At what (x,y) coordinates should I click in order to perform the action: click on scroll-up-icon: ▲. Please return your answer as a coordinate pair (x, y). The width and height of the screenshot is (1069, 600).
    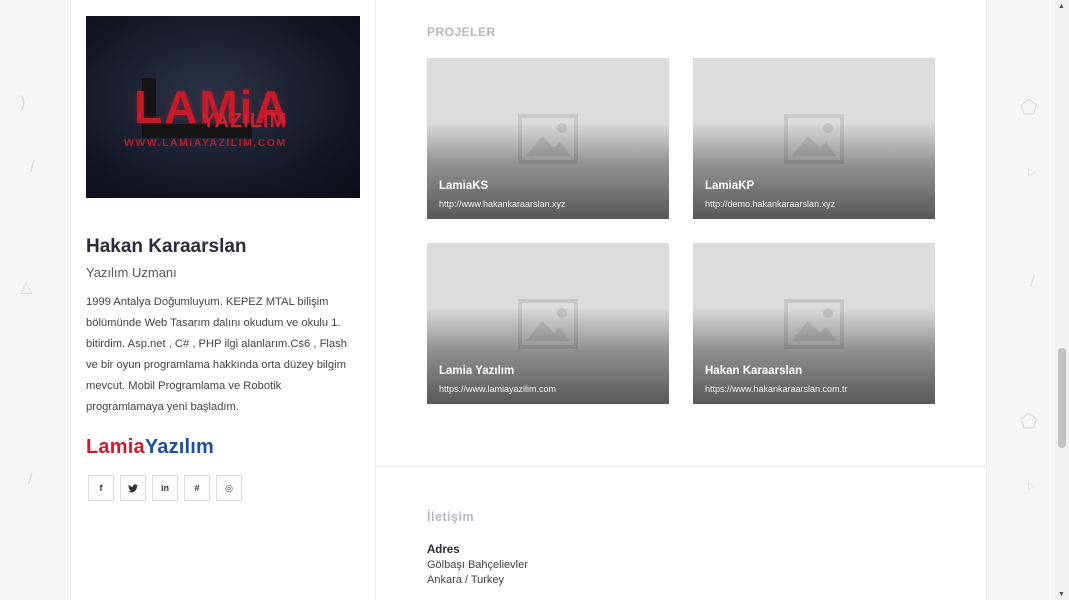
    Looking at the image, I should click on (1061, 6).